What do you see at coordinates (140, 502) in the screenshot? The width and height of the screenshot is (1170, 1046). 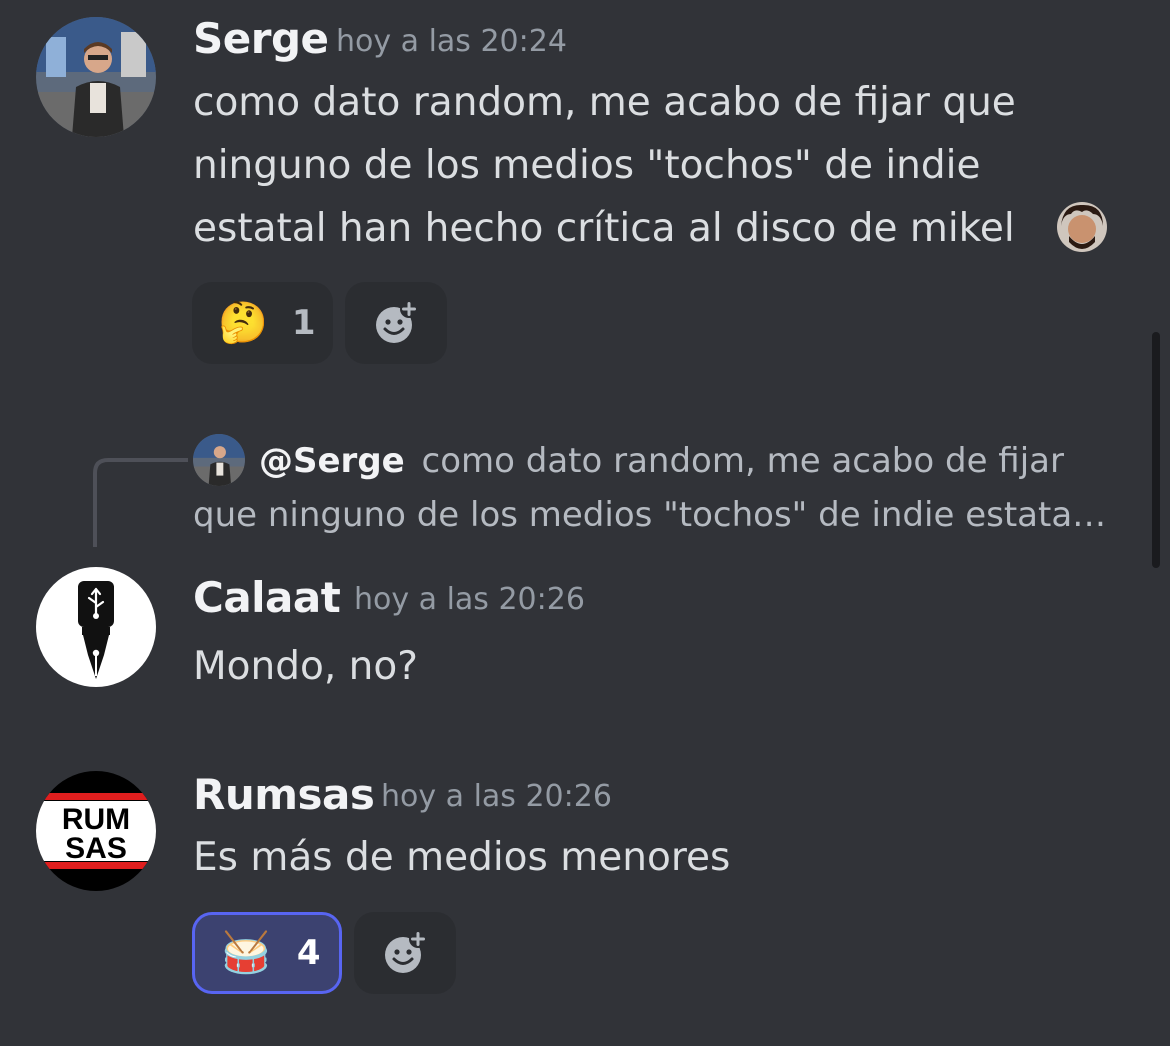 I see `reply-spine` at bounding box center [140, 502].